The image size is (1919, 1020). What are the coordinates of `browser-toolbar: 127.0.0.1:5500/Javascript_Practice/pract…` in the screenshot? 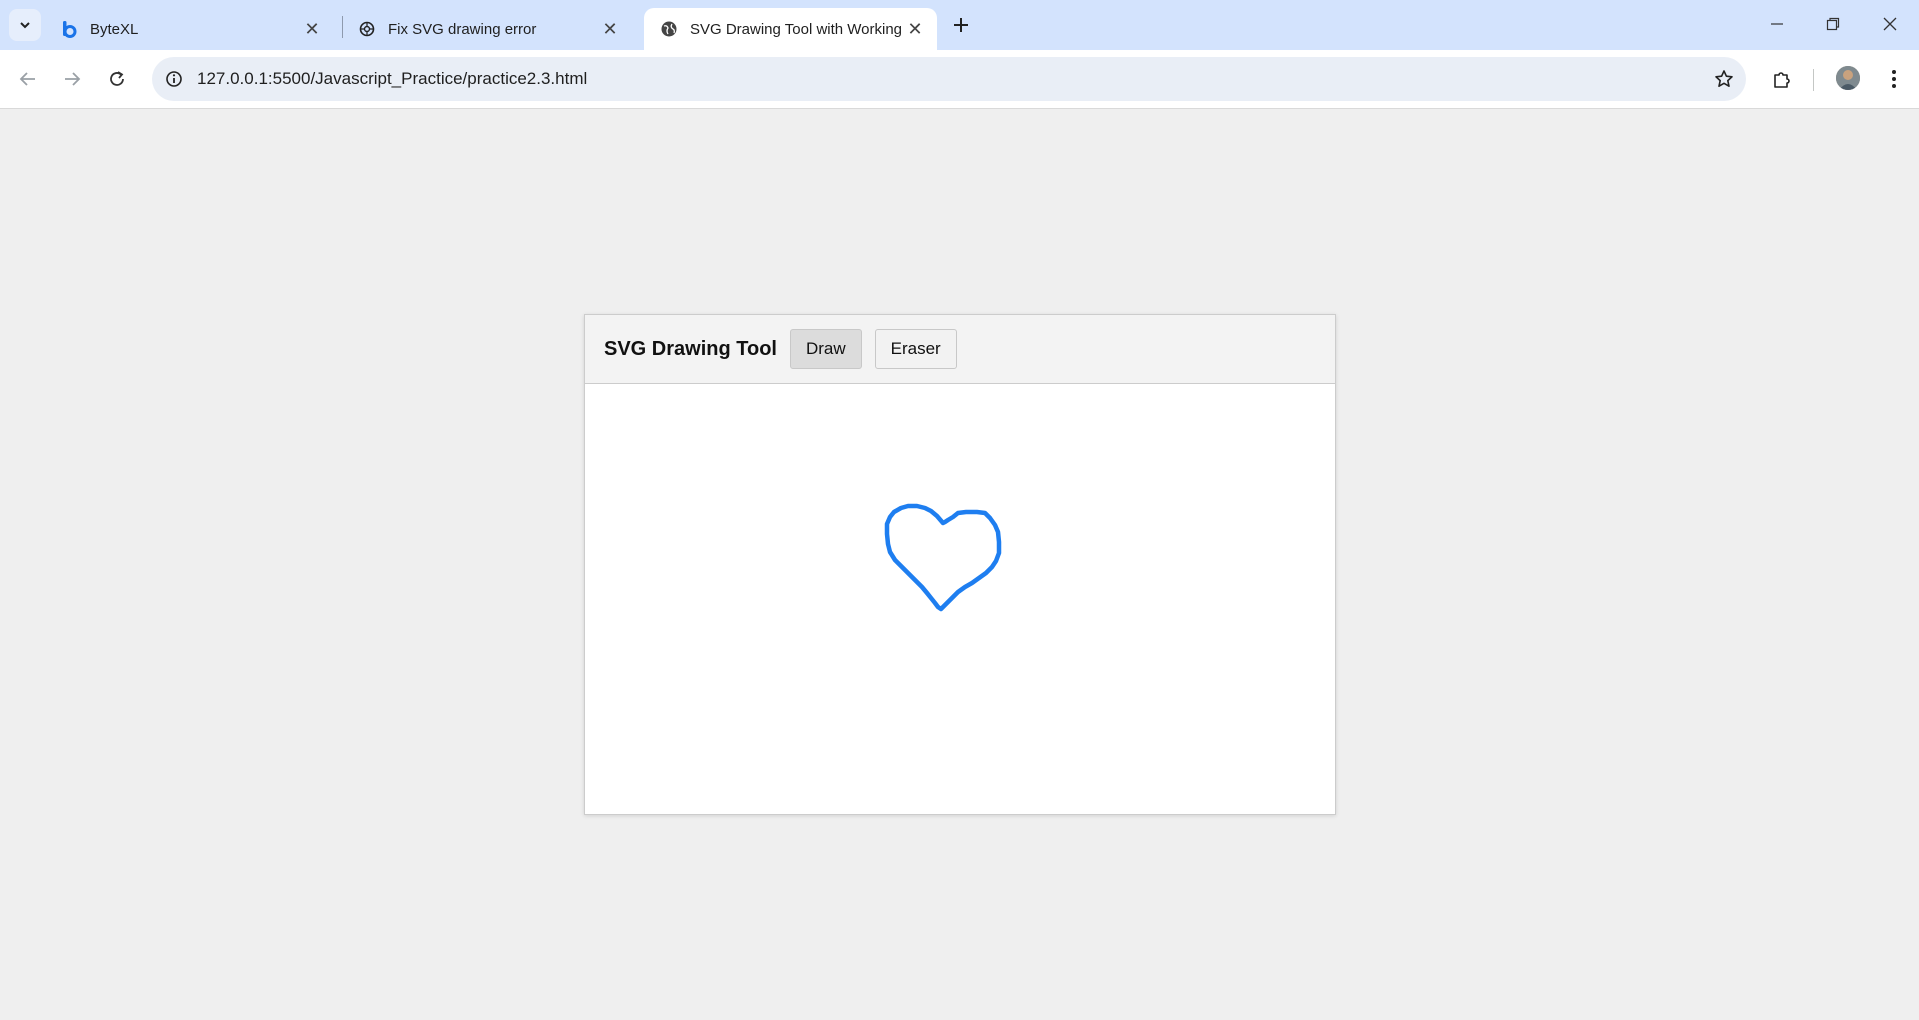 It's located at (959, 79).